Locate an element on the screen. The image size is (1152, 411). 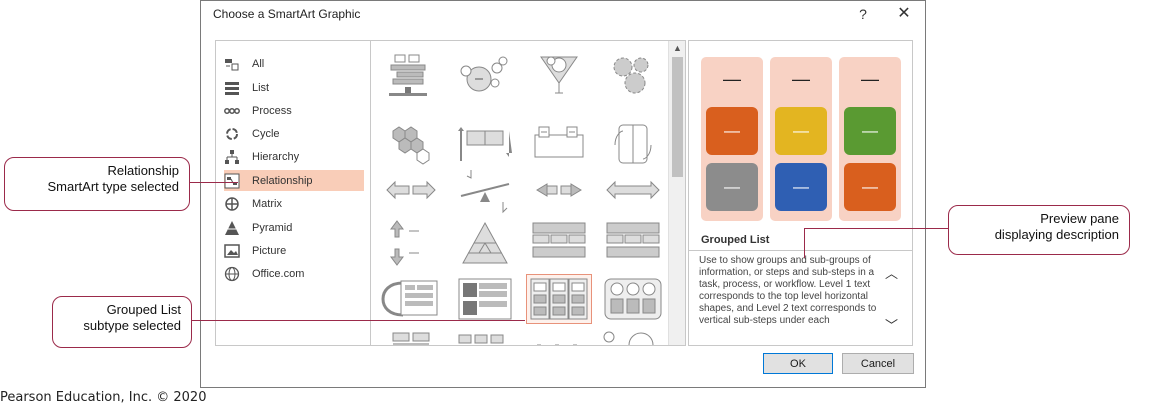
callout-preview-pane: Preview pane displaying description is located at coordinates (1039, 230).